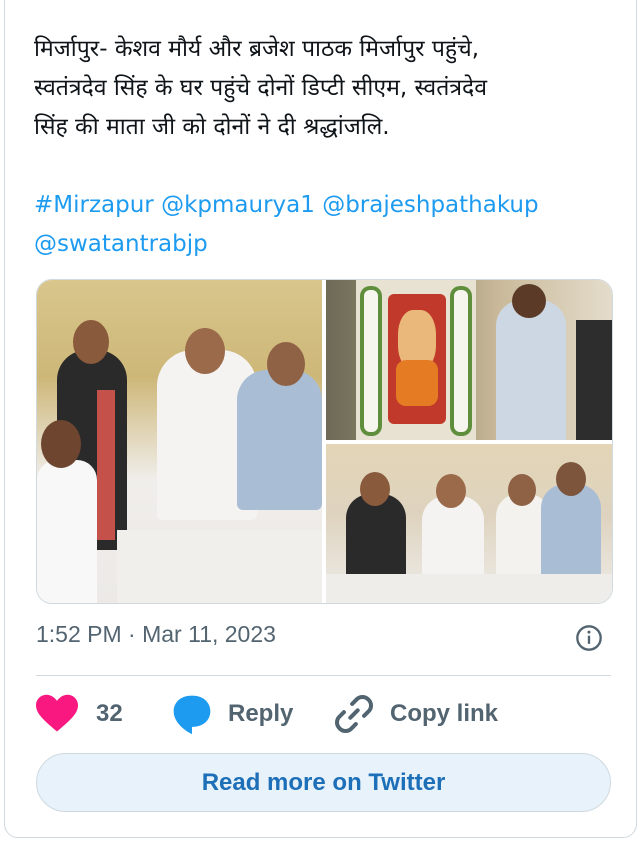 The height and width of the screenshot is (843, 643). What do you see at coordinates (192, 715) in the screenshot?
I see `reply-bubble-icon` at bounding box center [192, 715].